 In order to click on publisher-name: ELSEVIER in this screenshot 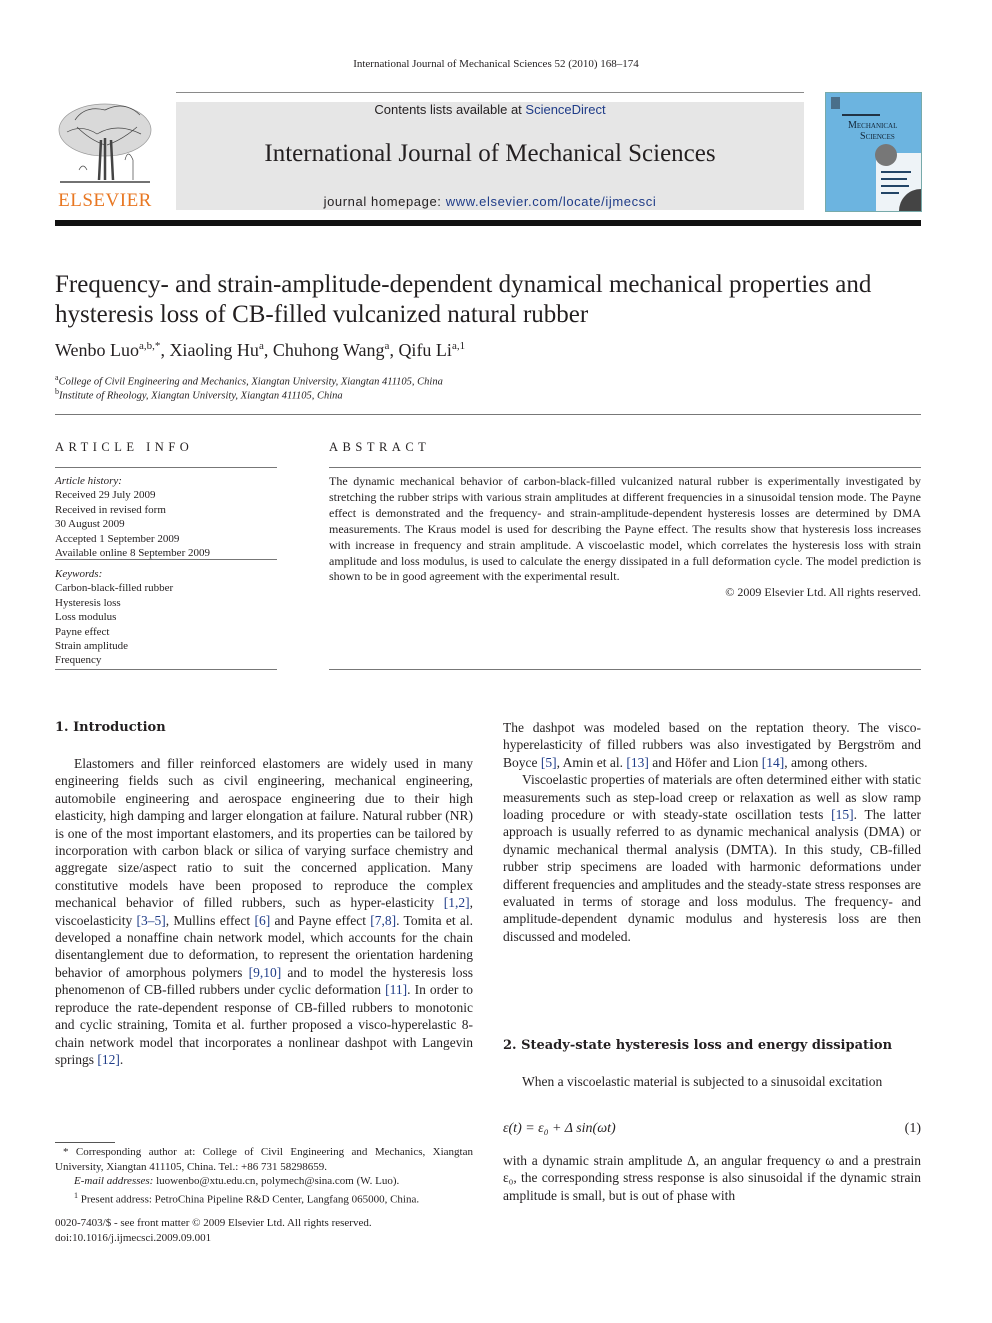, I will do `click(105, 200)`.